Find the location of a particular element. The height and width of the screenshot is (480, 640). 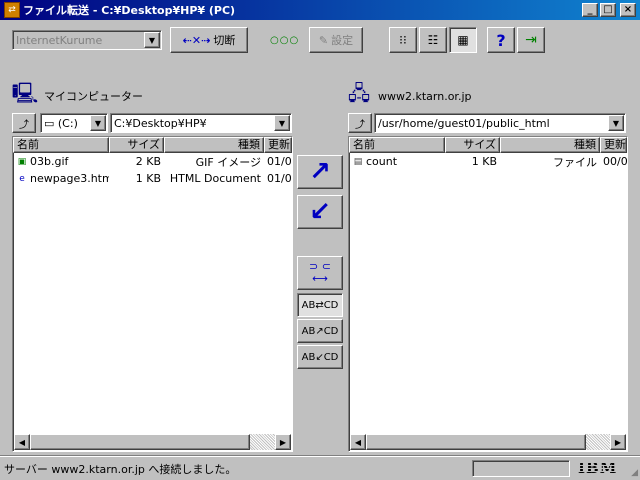

settings-label: 設定 is located at coordinates (342, 40).